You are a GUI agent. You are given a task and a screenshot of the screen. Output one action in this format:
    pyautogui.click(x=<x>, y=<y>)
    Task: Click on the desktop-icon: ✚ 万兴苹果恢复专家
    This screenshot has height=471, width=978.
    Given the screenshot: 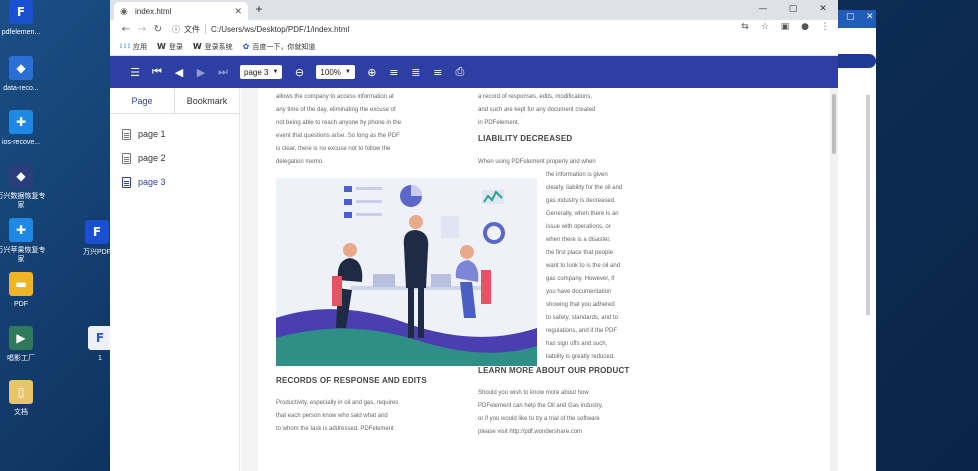 What is the action you would take?
    pyautogui.click(x=24, y=241)
    